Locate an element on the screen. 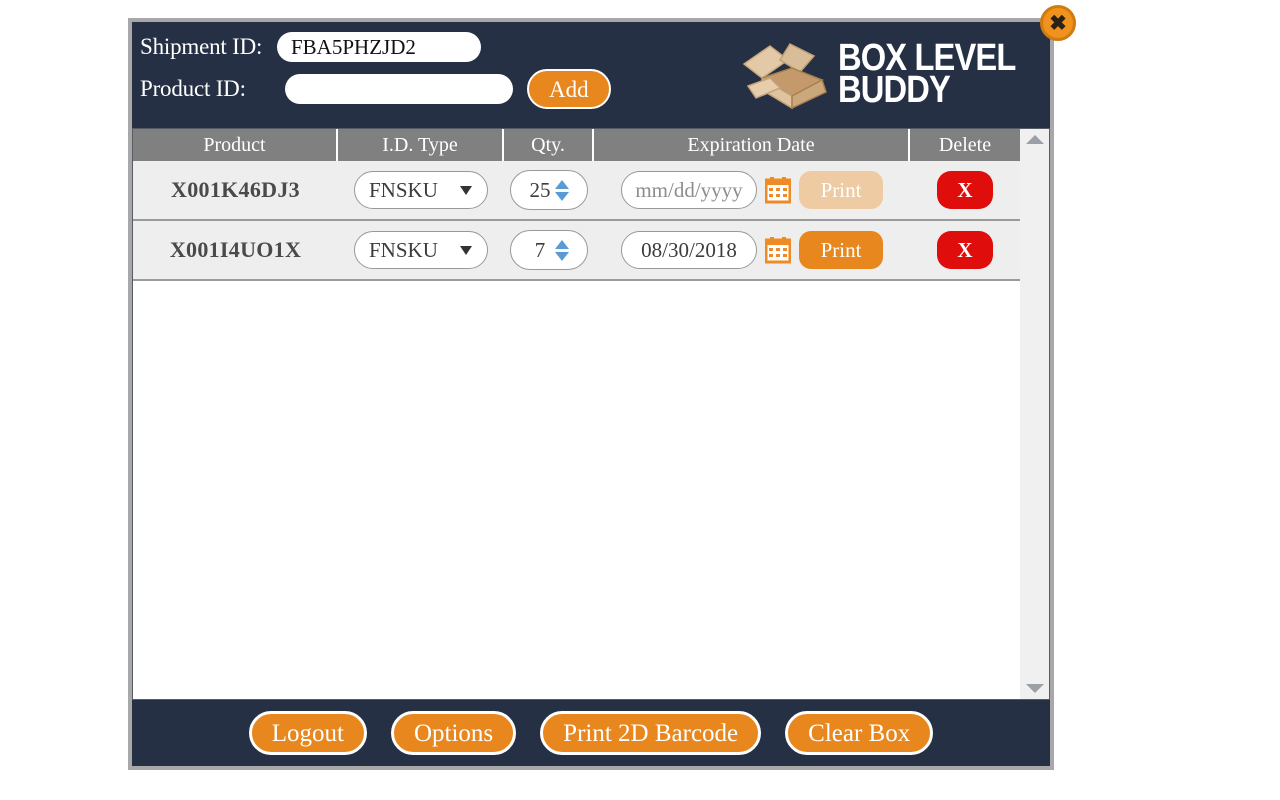 The height and width of the screenshot is (800, 1280). table-row: X001K46DJ3 FNSKU 25 mm/dd/yyyy Print X is located at coordinates (576, 191).